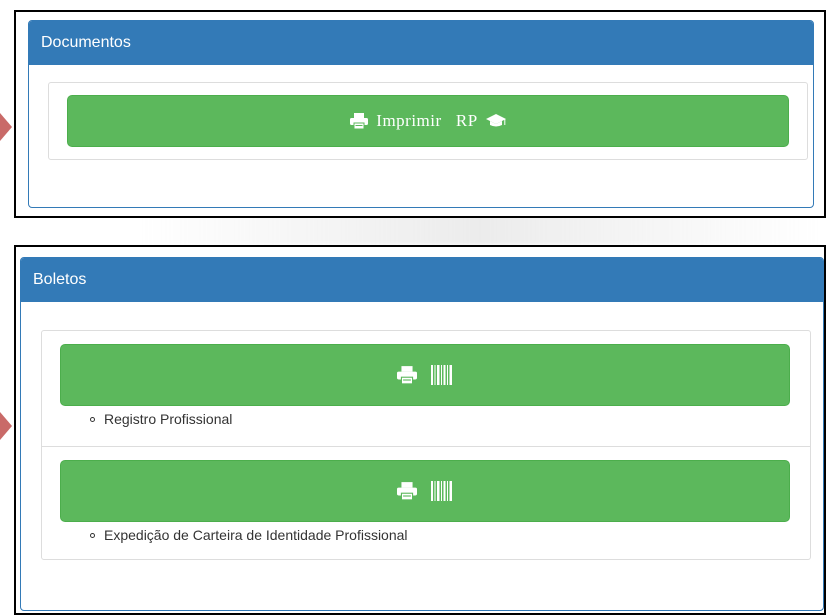  Describe the element at coordinates (480, 230) in the screenshot. I see `background-blur` at that location.